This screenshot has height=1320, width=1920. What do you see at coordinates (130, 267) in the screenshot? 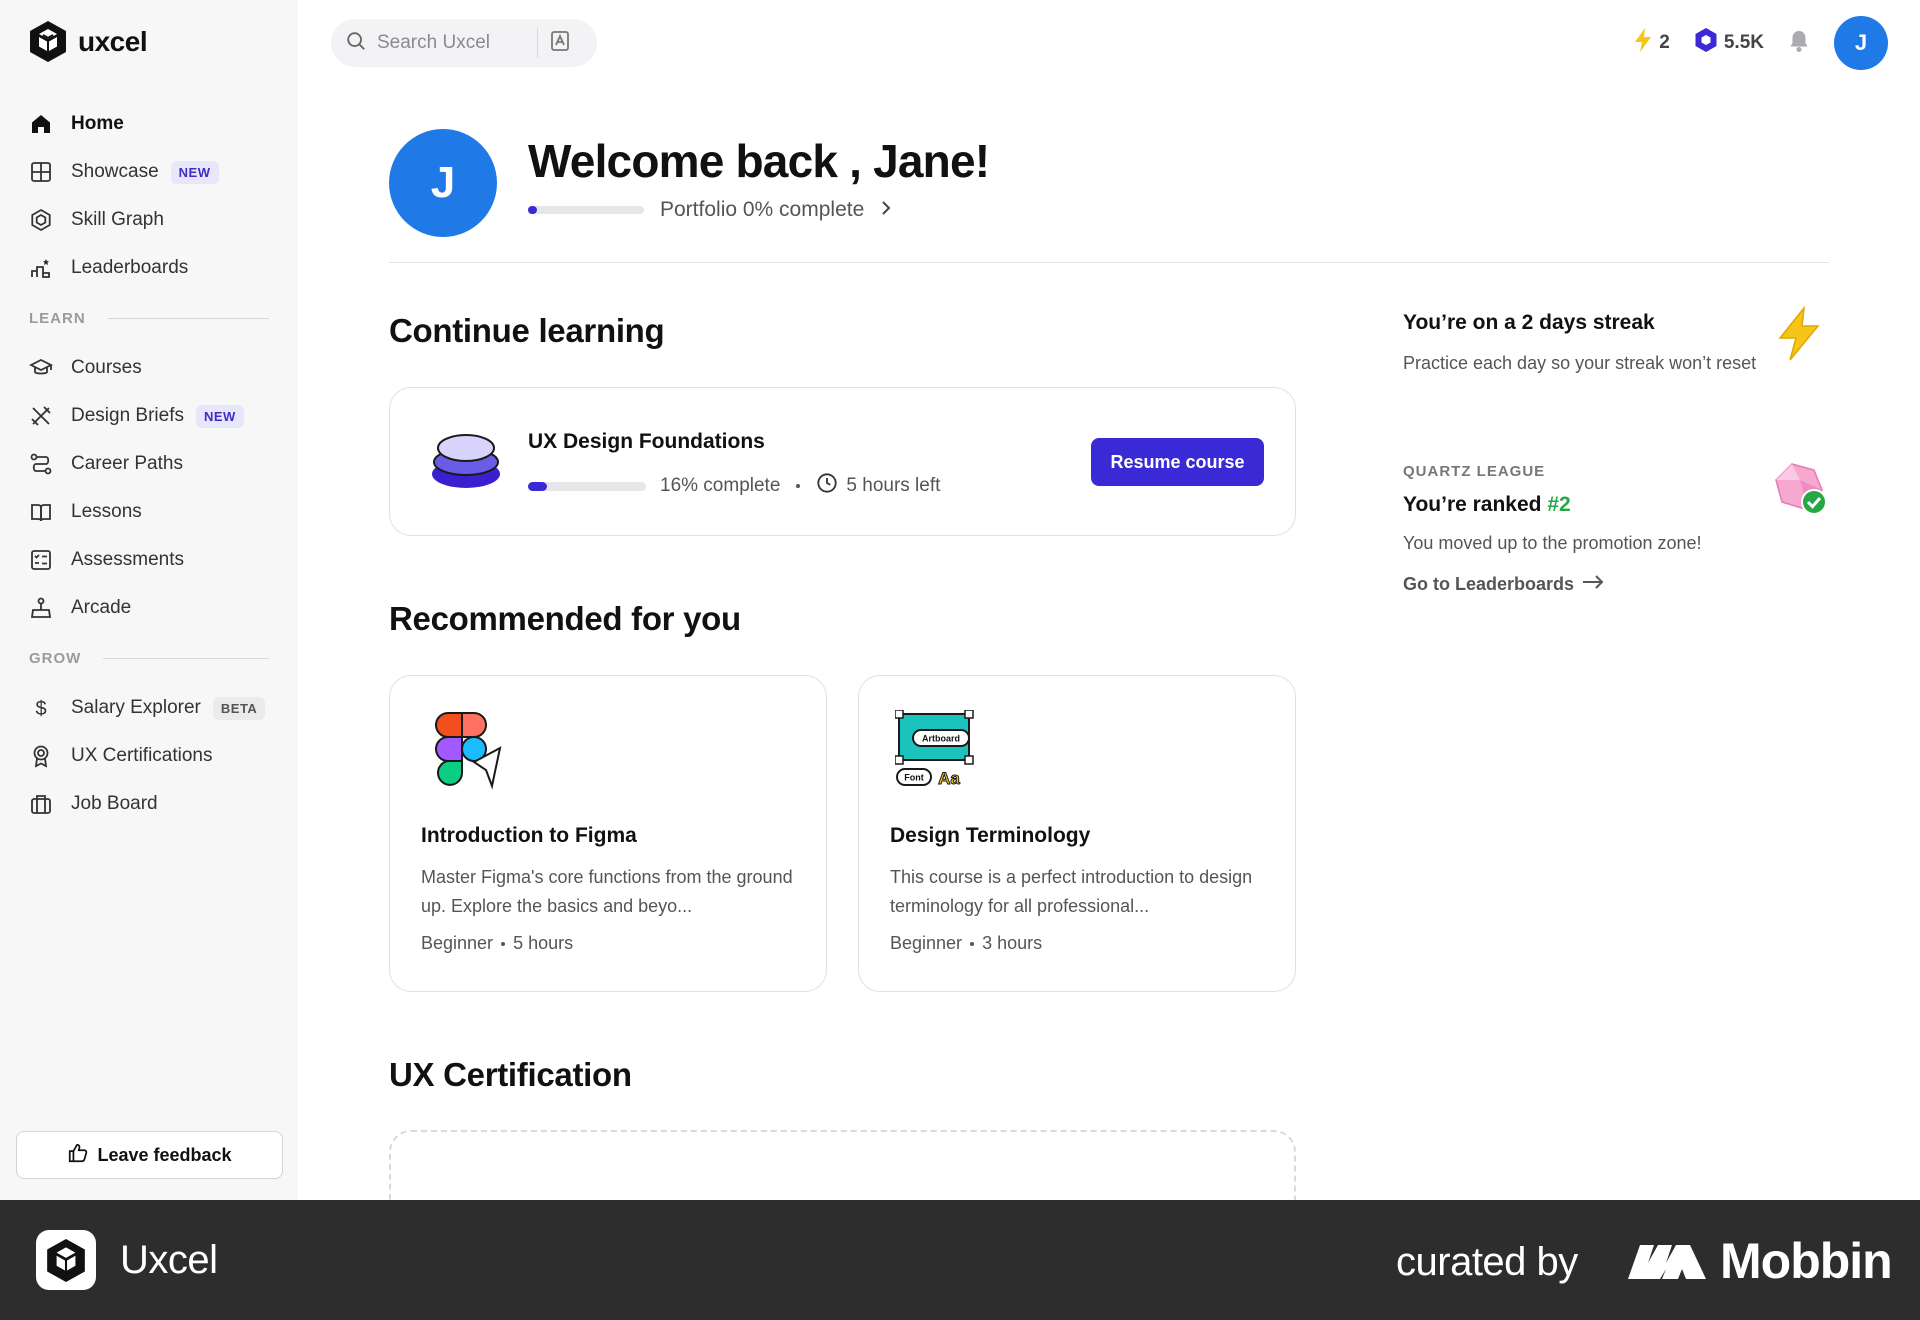
I see `sidebar-item-label: Leaderboards` at bounding box center [130, 267].